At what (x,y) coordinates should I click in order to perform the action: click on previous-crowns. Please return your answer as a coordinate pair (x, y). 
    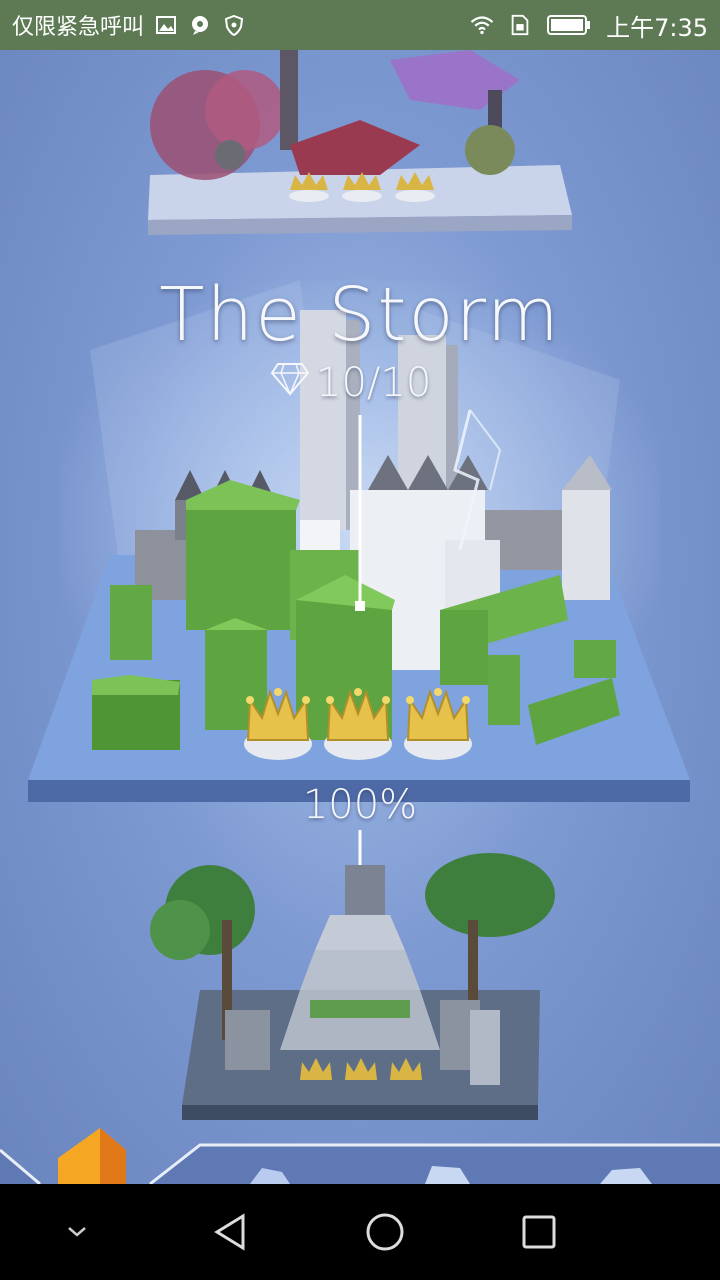
    Looking at the image, I should click on (362, 187).